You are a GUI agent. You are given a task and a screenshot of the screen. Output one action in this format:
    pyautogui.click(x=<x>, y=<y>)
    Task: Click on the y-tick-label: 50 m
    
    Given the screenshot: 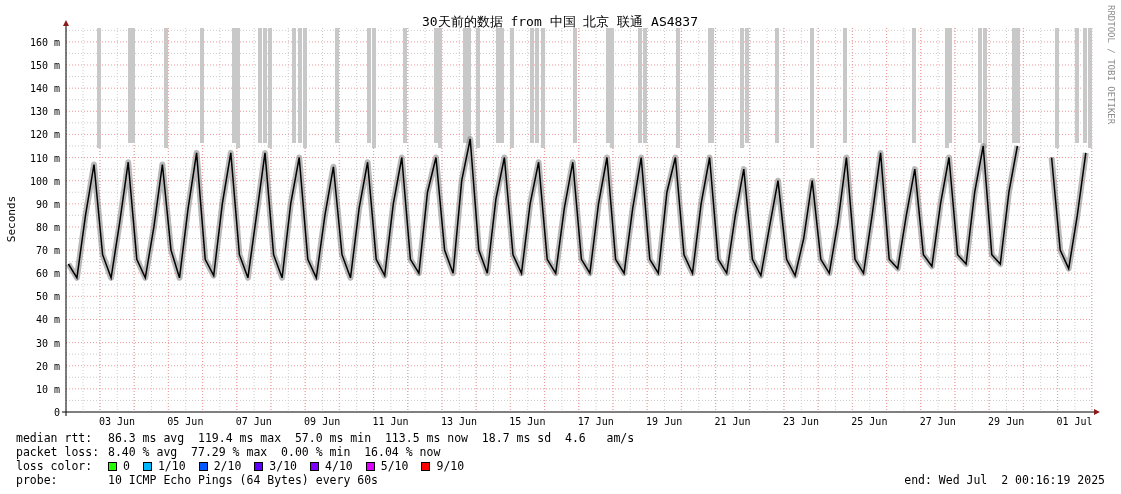 What is the action you would take?
    pyautogui.click(x=47, y=297)
    